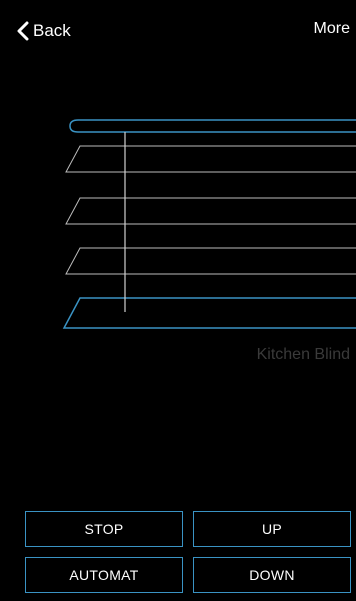 The height and width of the screenshot is (601, 356). Describe the element at coordinates (52, 30) in the screenshot. I see `back-label: Back` at that location.